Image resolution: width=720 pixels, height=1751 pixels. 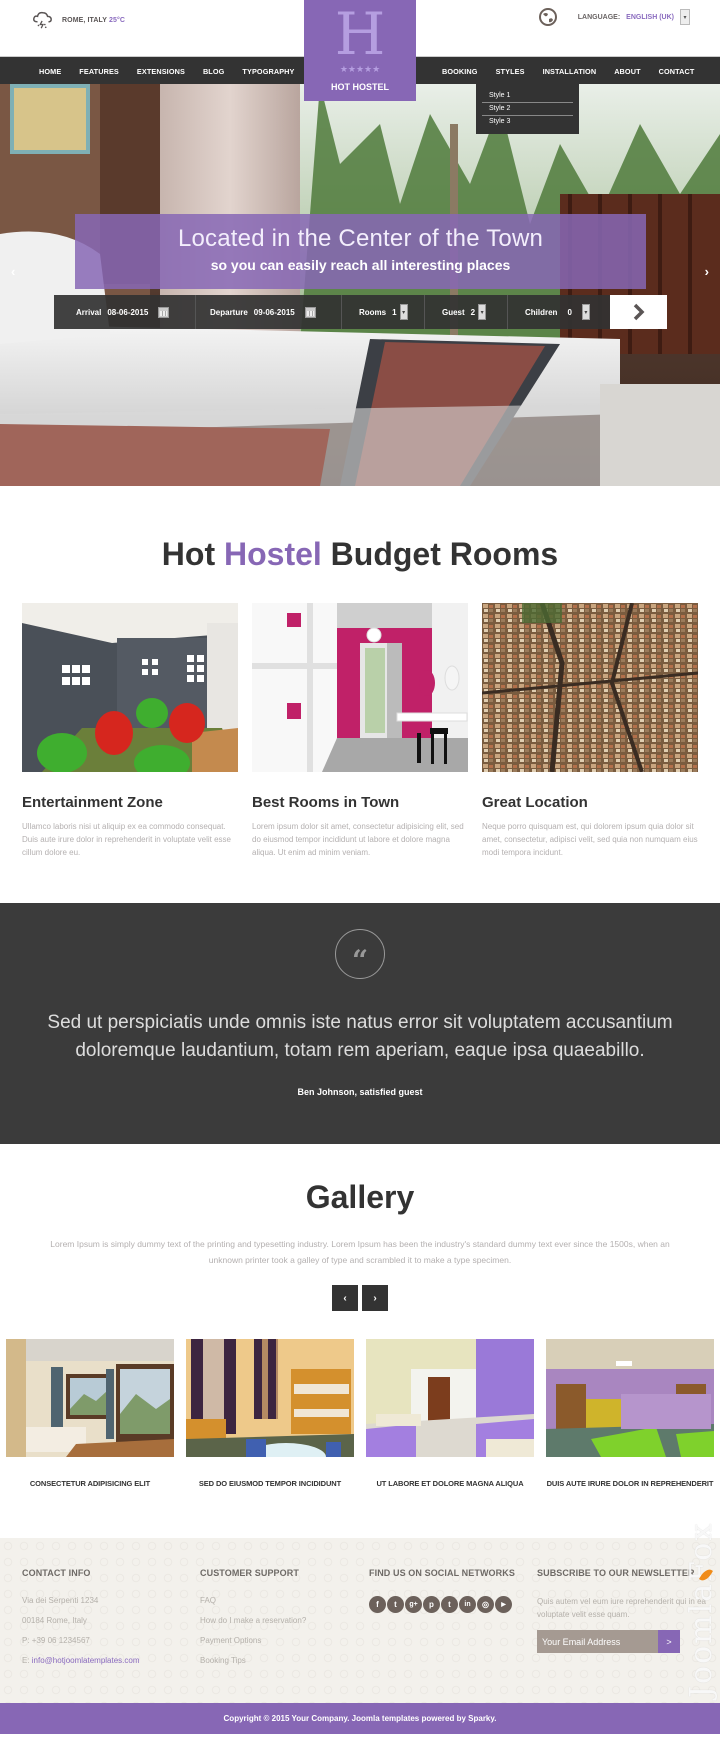 I want to click on rooms-field: Rooms 1 ▾, so click(x=383, y=312).